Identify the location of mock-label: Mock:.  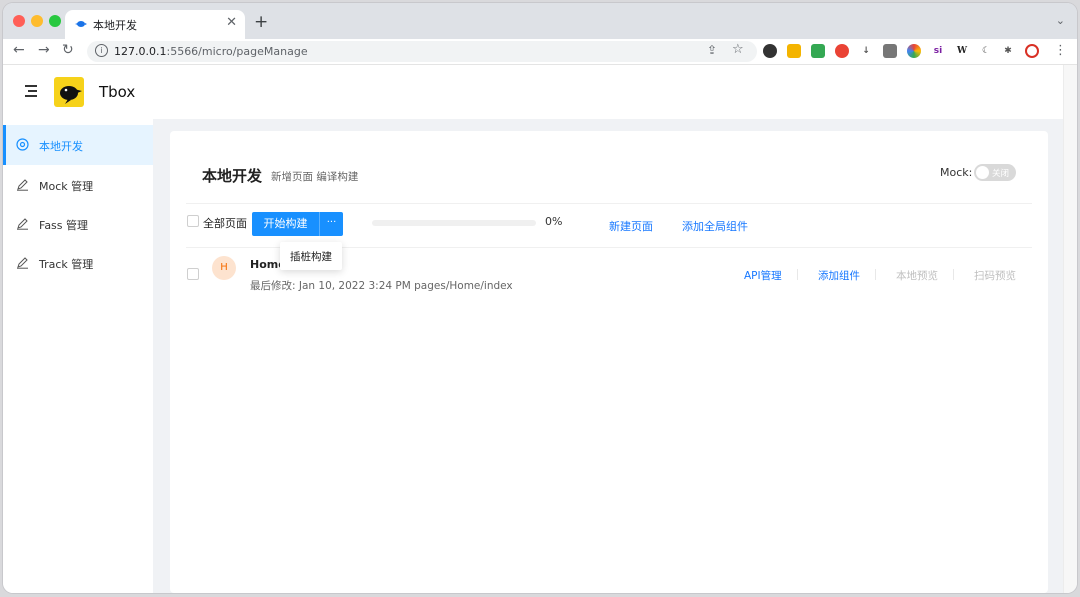
(956, 172).